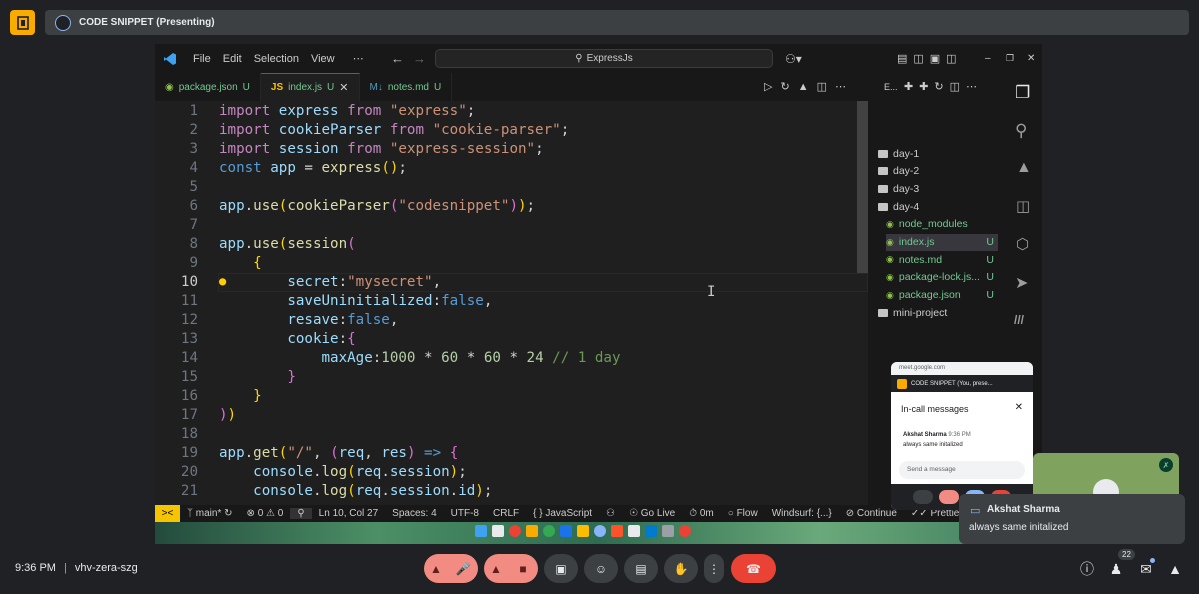 The height and width of the screenshot is (594, 1199). What do you see at coordinates (793, 59) in the screenshot?
I see `copilot-icon: ⚇▾` at bounding box center [793, 59].